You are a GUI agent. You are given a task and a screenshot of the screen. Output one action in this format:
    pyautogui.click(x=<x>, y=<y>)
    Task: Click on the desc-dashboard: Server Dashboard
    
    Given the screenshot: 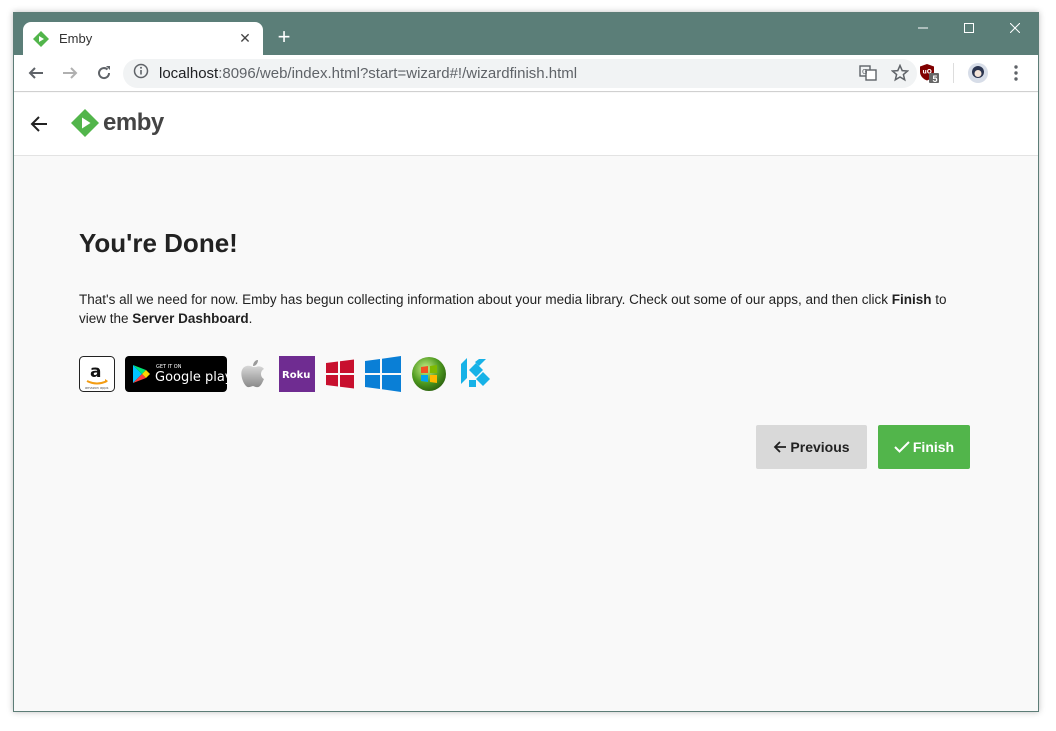 What is the action you would take?
    pyautogui.click(x=190, y=318)
    